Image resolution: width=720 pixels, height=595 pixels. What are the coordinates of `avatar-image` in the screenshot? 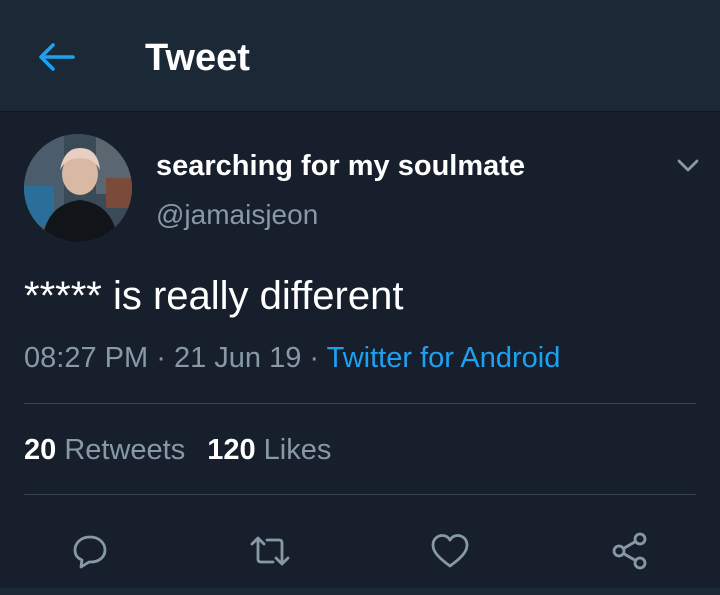 It's located at (78, 188).